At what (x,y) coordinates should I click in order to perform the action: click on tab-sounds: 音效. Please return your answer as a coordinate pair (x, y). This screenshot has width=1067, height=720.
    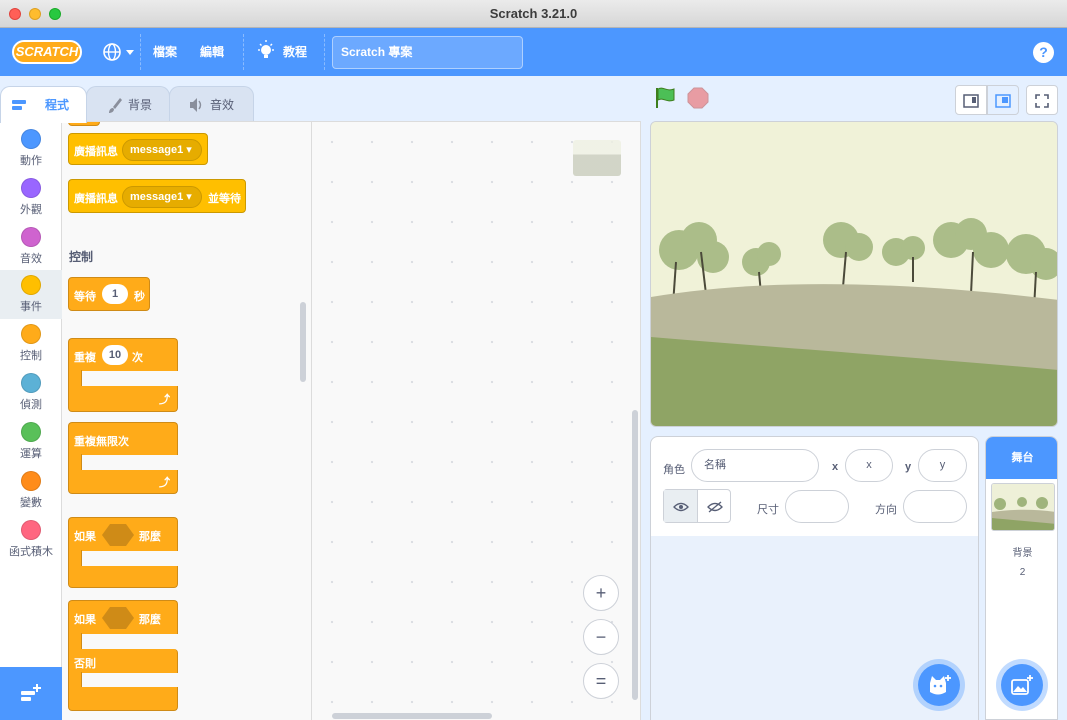
    Looking at the image, I should click on (211, 104).